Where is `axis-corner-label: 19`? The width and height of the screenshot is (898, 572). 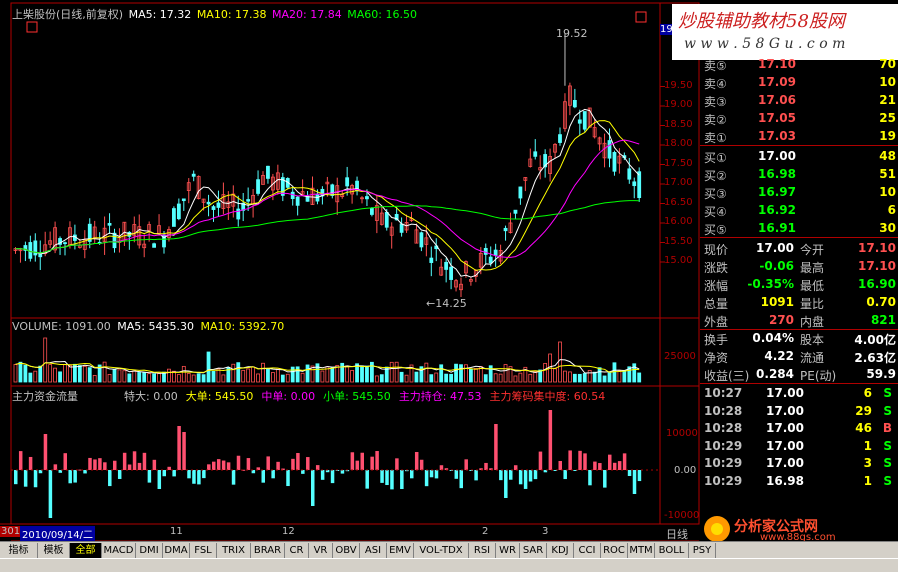 axis-corner-label: 19 is located at coordinates (666, 29).